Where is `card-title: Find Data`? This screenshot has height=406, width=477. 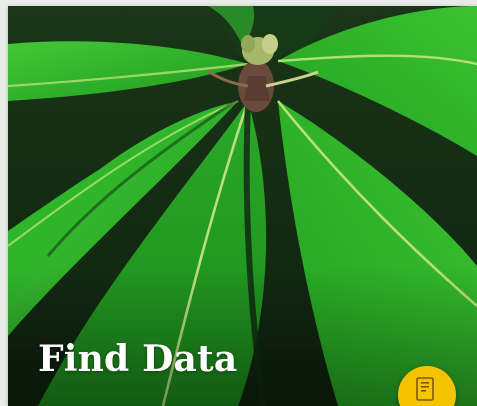
card-title: Find Data is located at coordinates (137, 359).